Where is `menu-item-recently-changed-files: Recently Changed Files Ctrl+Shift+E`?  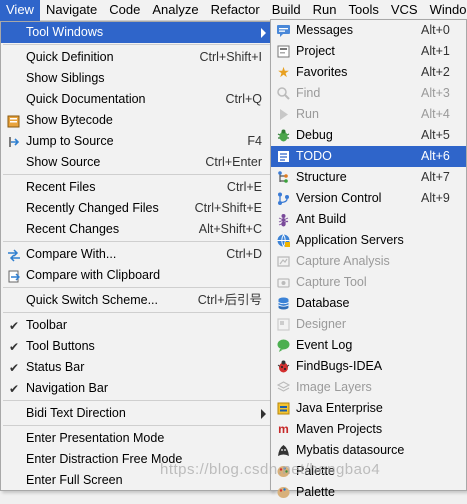 menu-item-recently-changed-files: Recently Changed Files Ctrl+Shift+E is located at coordinates (136, 208).